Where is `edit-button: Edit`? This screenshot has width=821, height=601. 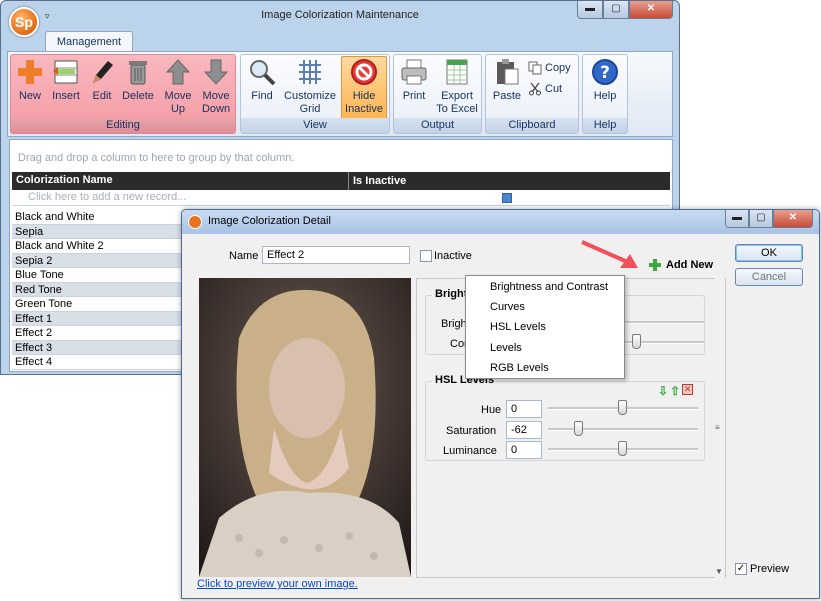 edit-button: Edit is located at coordinates (102, 80).